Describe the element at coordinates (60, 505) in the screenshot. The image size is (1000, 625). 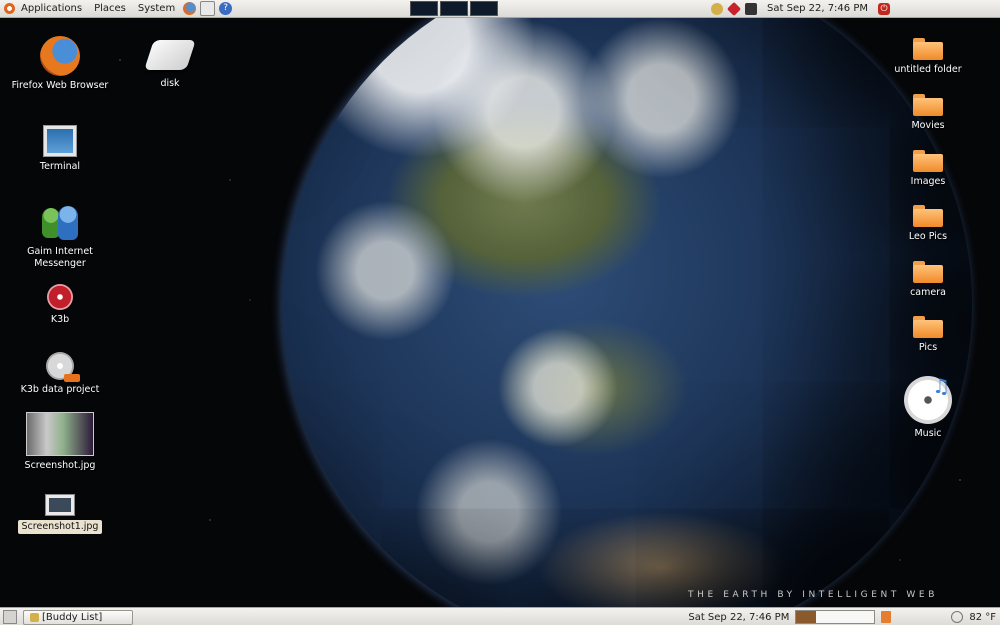
I see `screenshot1-thumbnail-icon` at that location.